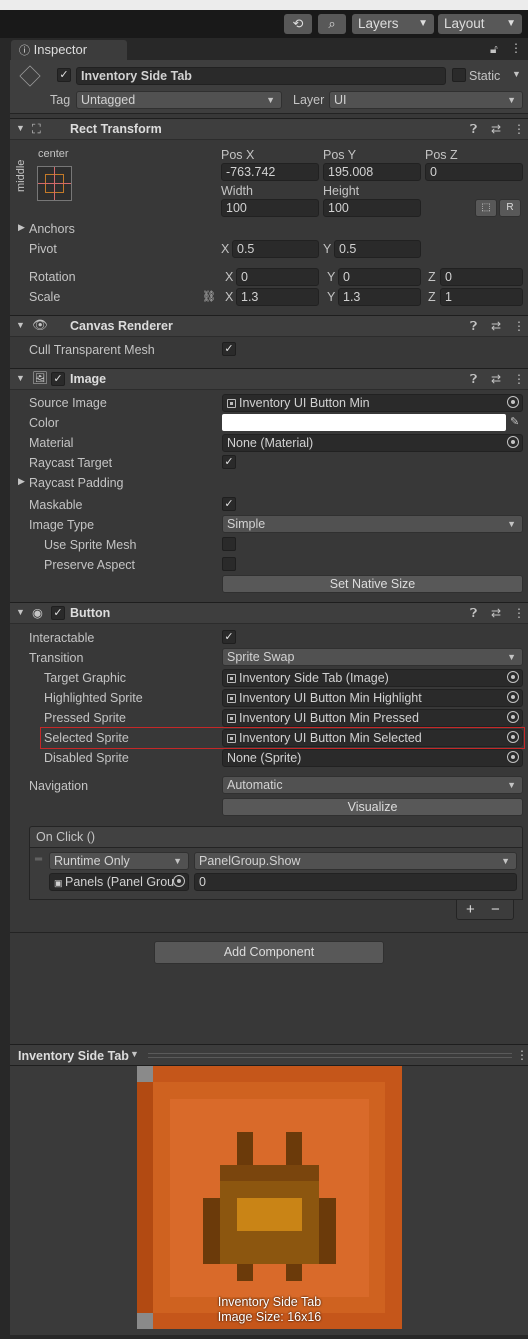  What do you see at coordinates (264, 24) in the screenshot?
I see `main-toolbar: ⟲ ⌕ Layers ▼ Layout ▼` at bounding box center [264, 24].